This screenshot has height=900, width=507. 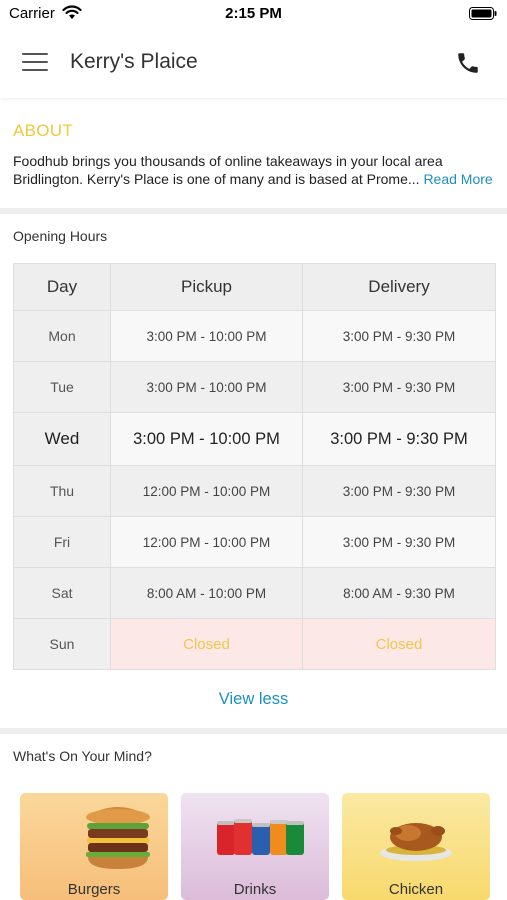 What do you see at coordinates (206, 287) in the screenshot?
I see `column-header-pickup: Pickup` at bounding box center [206, 287].